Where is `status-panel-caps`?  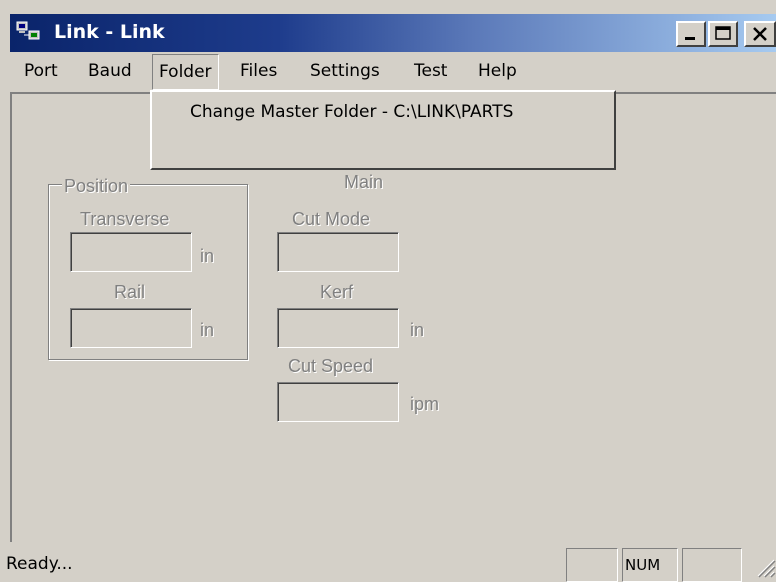 status-panel-caps is located at coordinates (592, 565).